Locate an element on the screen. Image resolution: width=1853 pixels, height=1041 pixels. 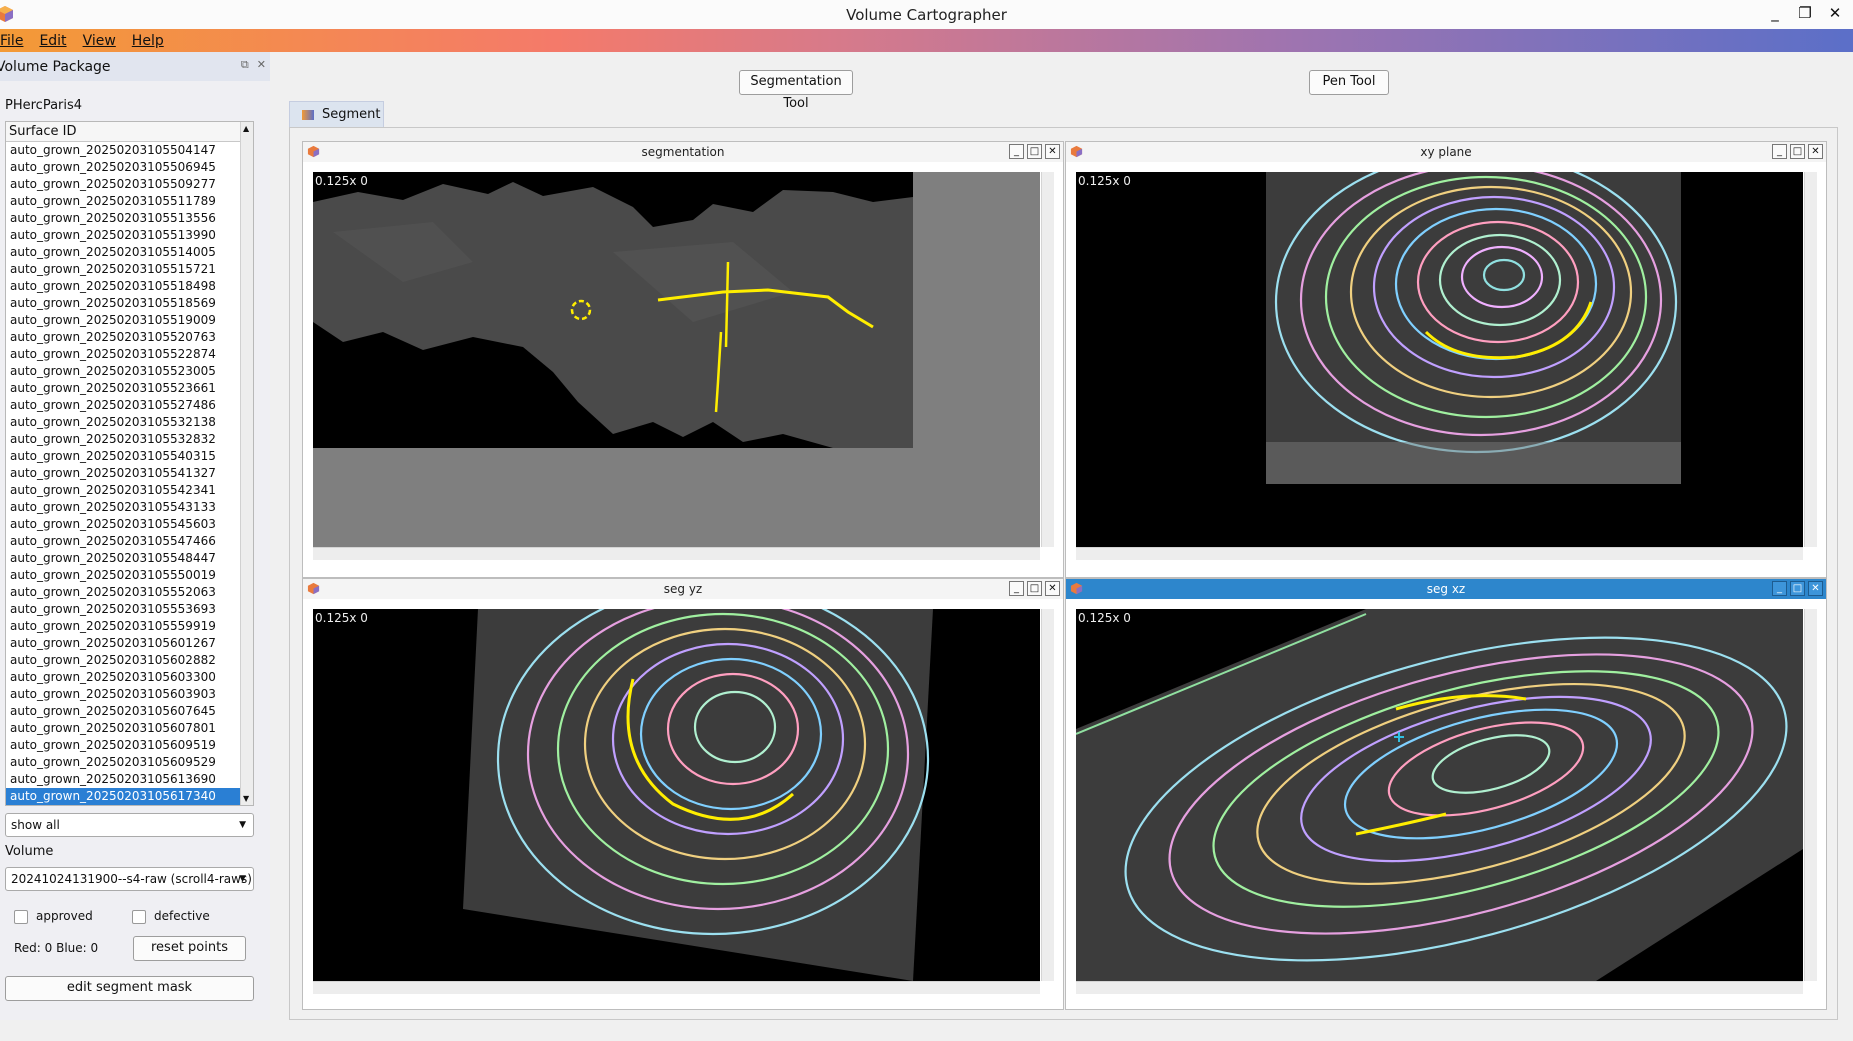
surface-list-item: auto_grown_20250203105515721 is located at coordinates (129, 269).